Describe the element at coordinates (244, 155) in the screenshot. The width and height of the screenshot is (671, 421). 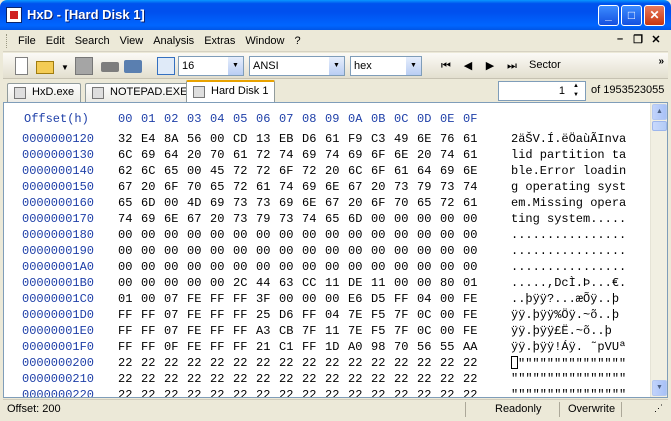
I see `hex-byte: 61` at that location.